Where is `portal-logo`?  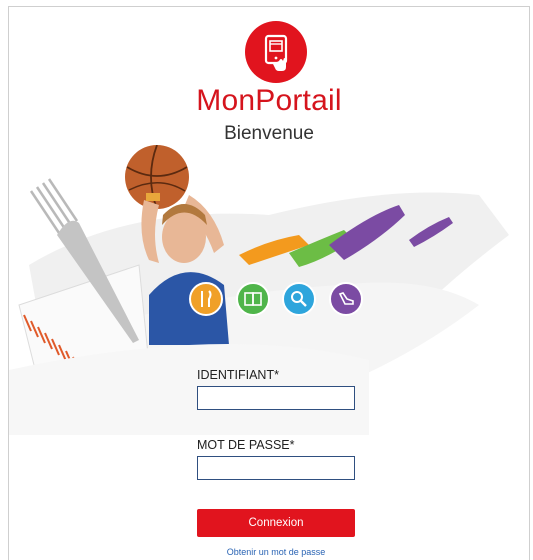
portal-logo is located at coordinates (276, 52).